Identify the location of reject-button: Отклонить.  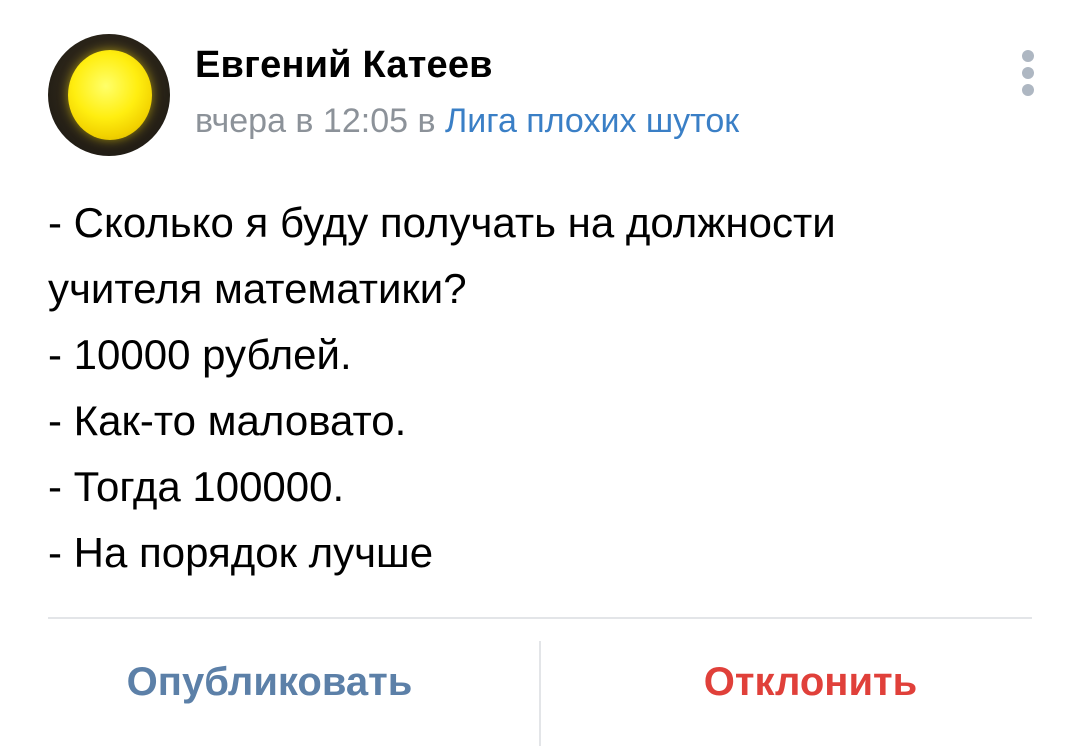
(810, 682).